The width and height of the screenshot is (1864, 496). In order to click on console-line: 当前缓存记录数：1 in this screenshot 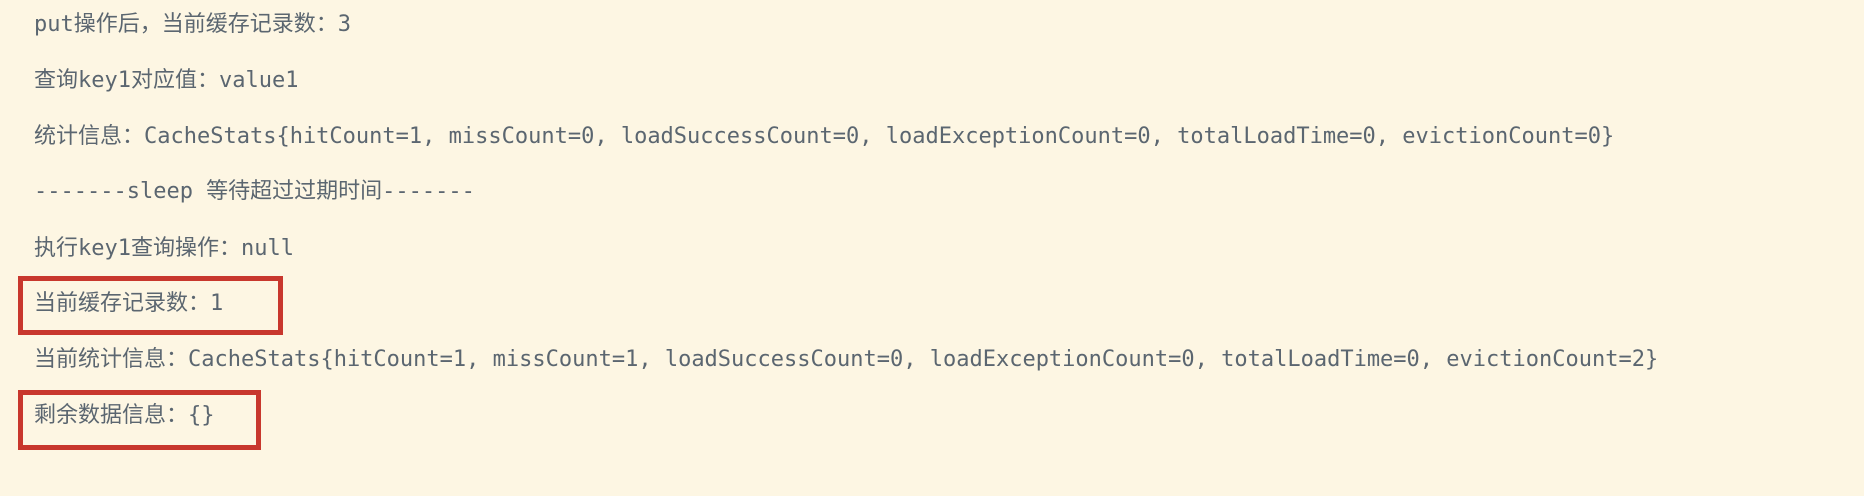, I will do `click(129, 303)`.